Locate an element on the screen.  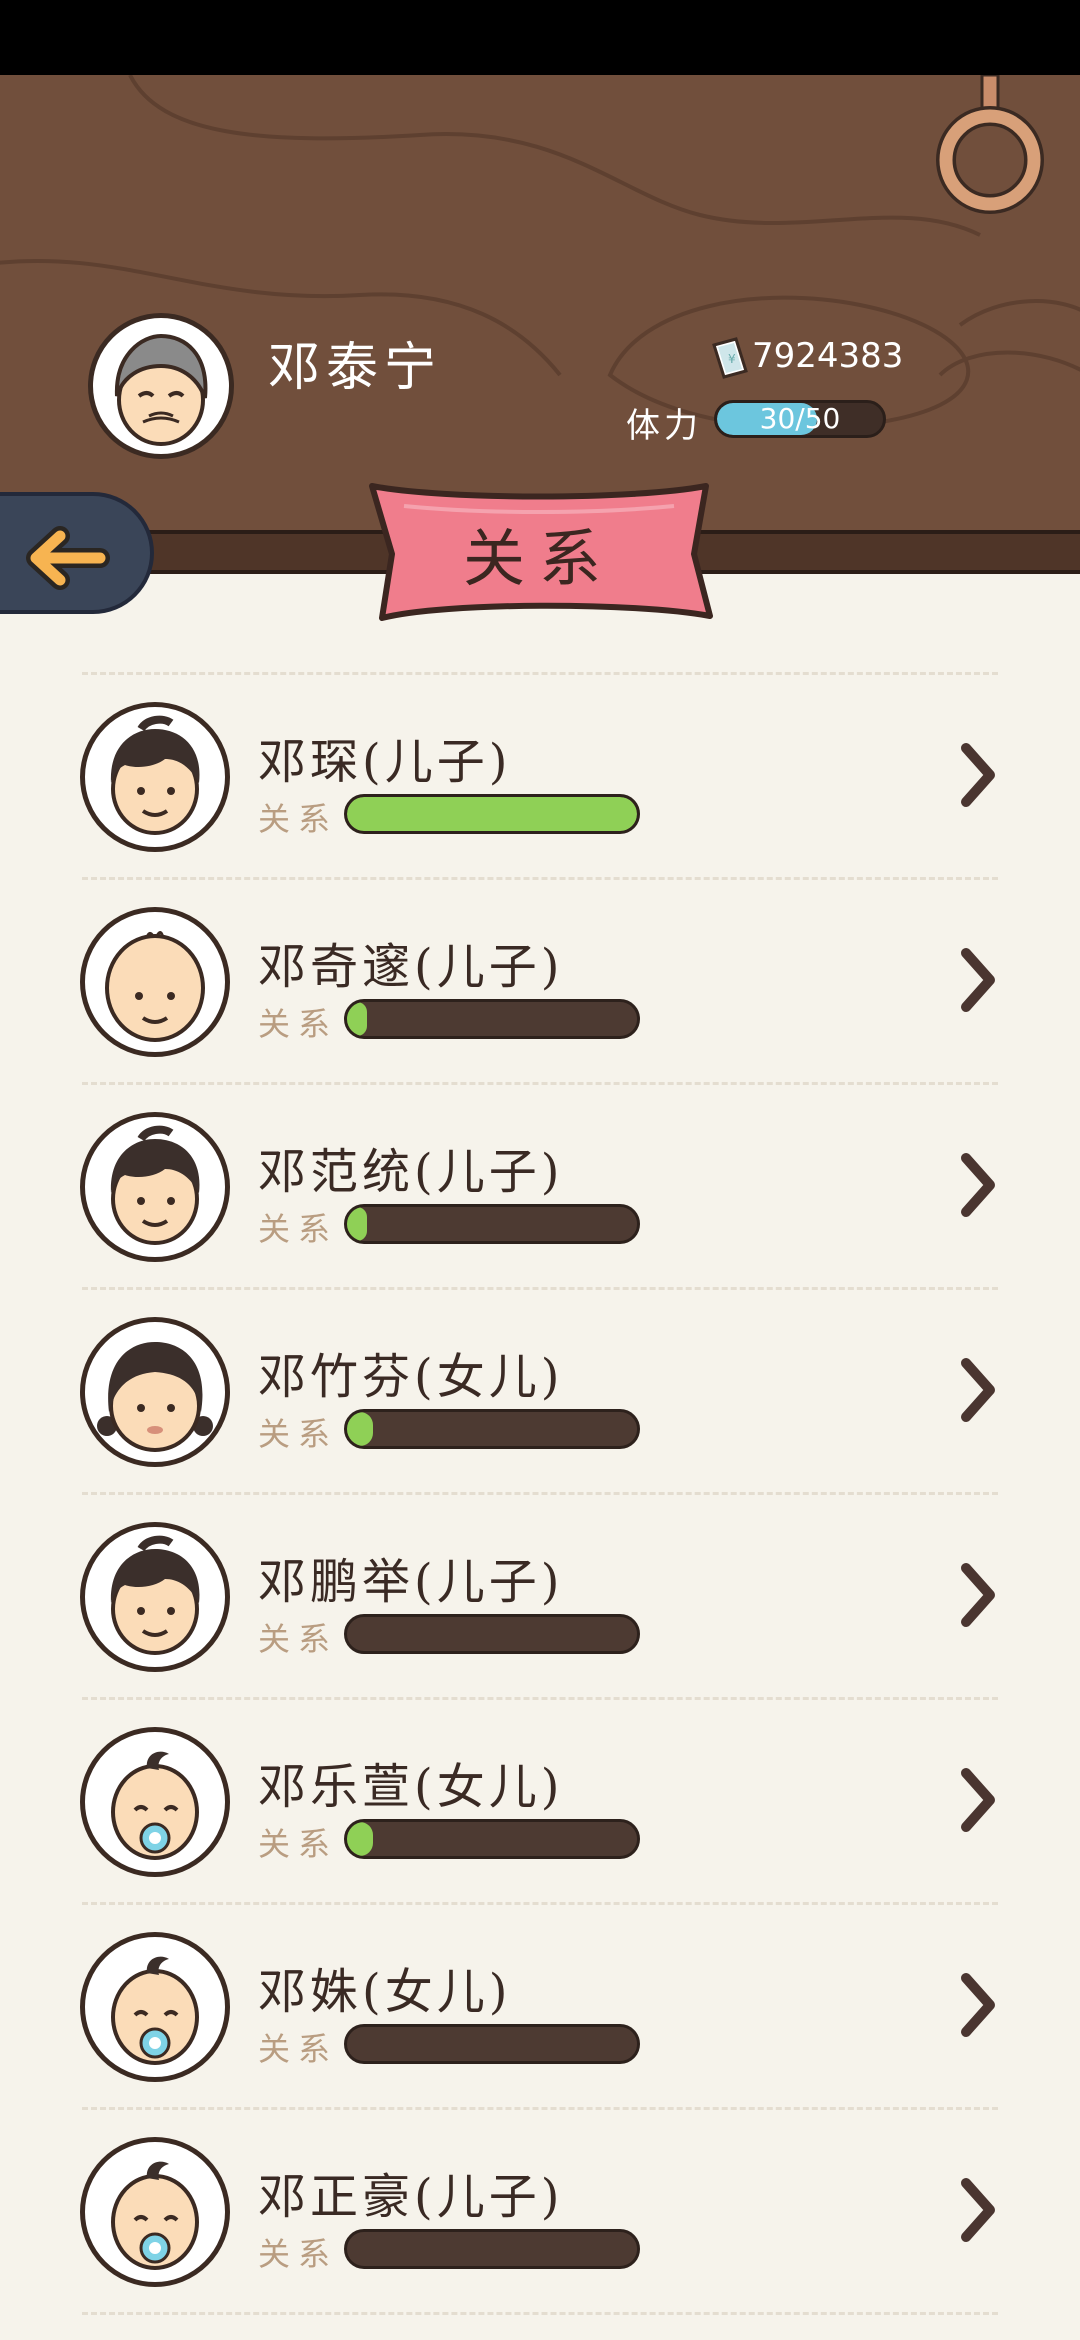
bald-face-icon is located at coordinates (155, 986).